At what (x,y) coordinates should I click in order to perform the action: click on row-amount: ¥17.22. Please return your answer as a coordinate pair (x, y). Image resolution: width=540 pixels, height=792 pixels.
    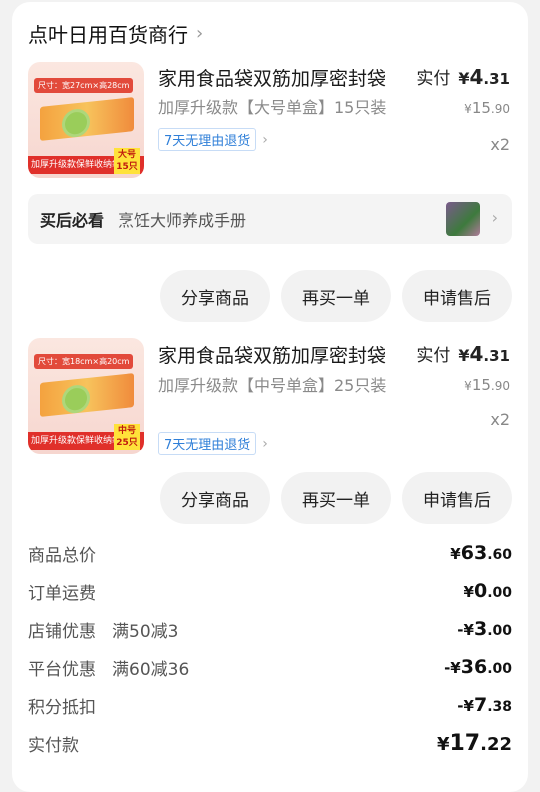
    Looking at the image, I should click on (474, 743).